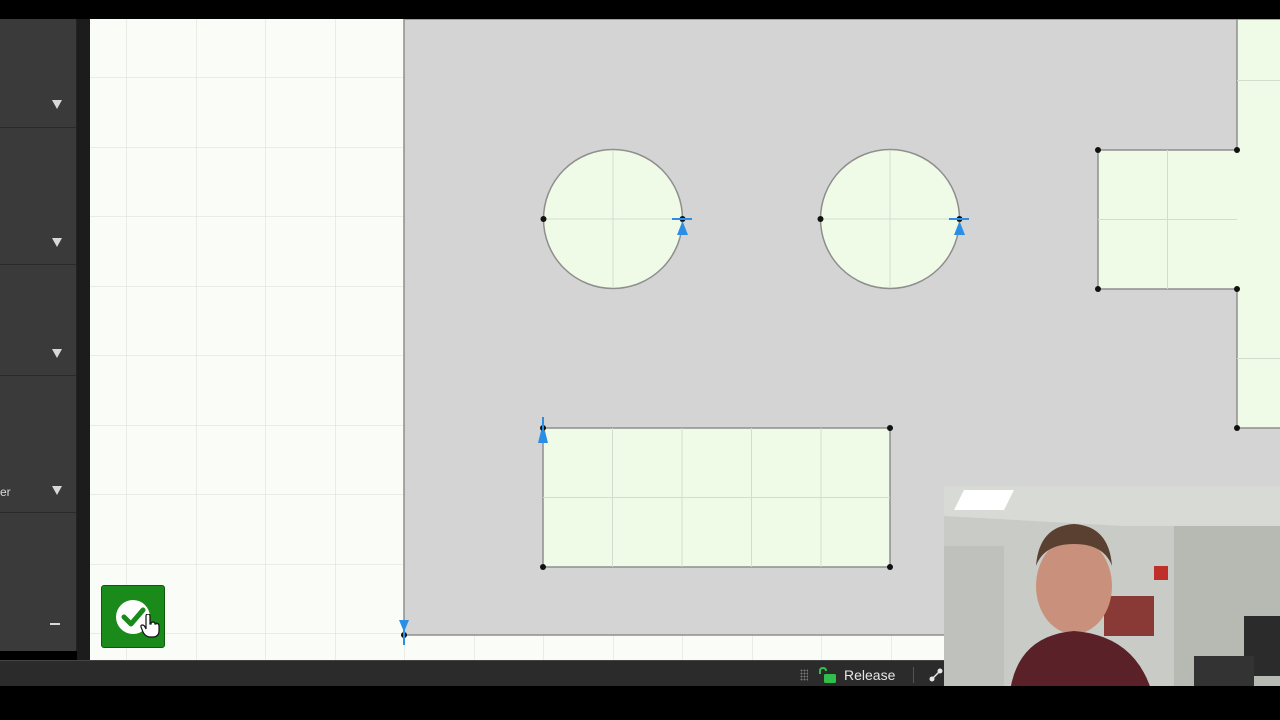  What do you see at coordinates (640, 9) in the screenshot?
I see `top-letterbox` at bounding box center [640, 9].